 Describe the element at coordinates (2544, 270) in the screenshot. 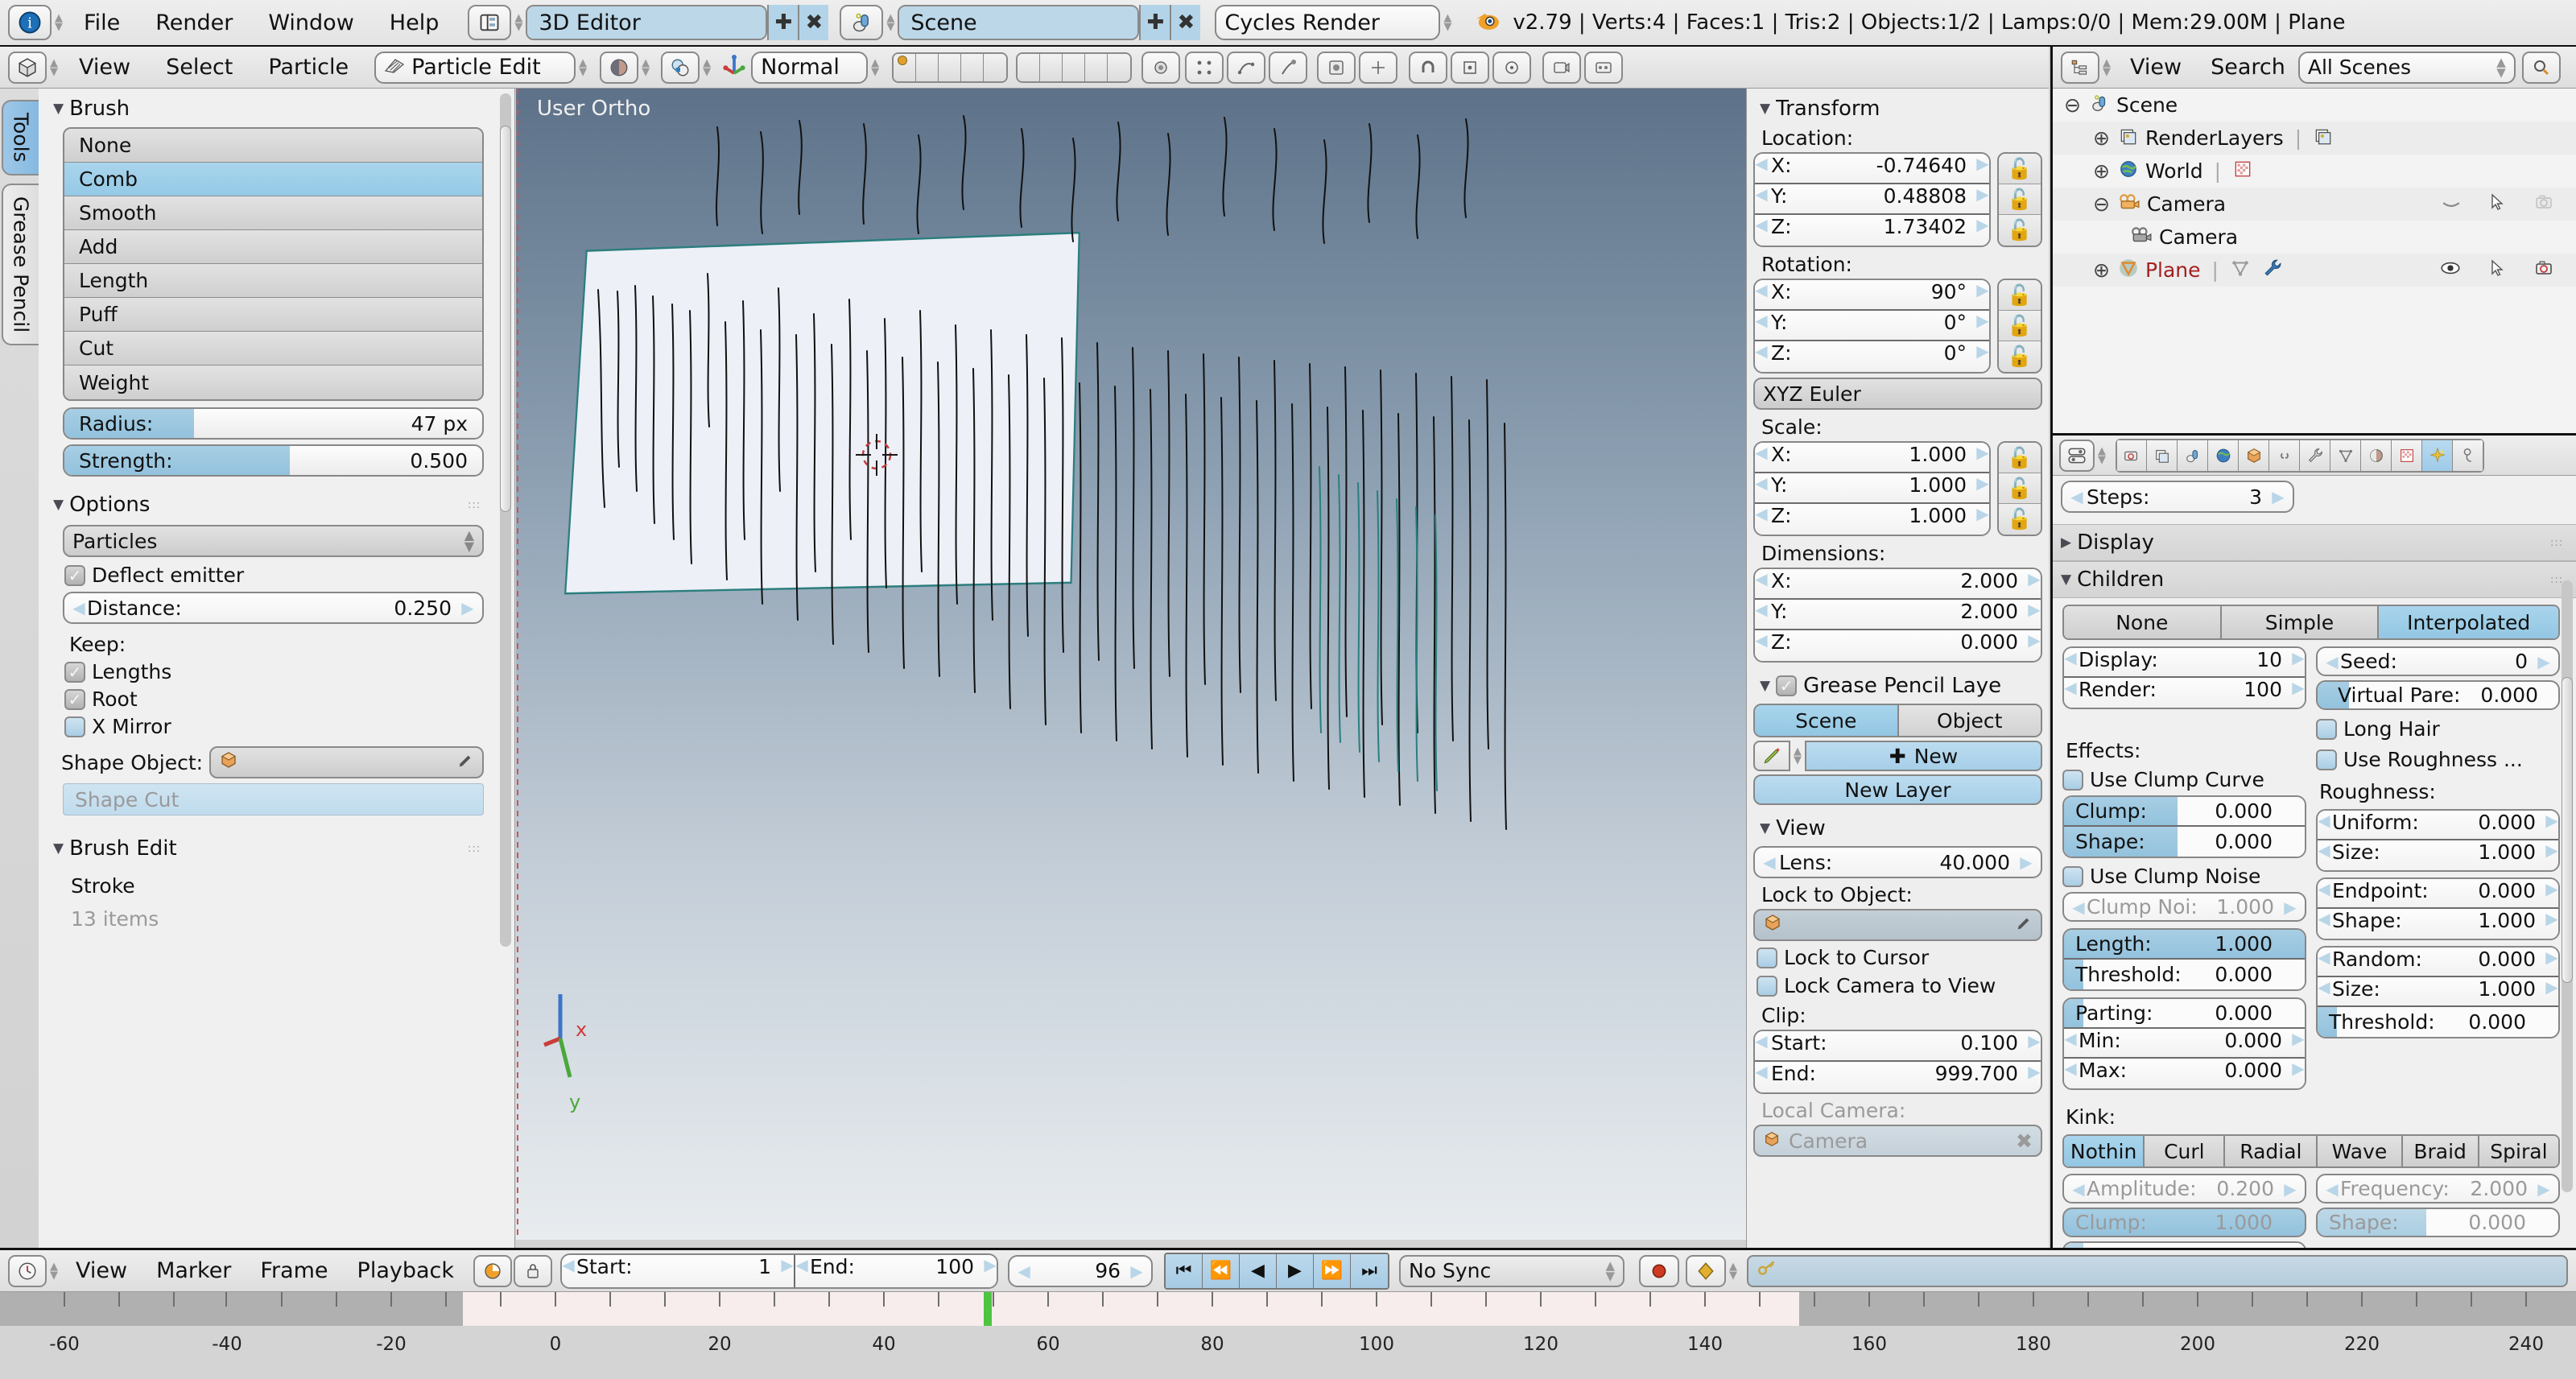

I see `restrict-render-icon` at that location.